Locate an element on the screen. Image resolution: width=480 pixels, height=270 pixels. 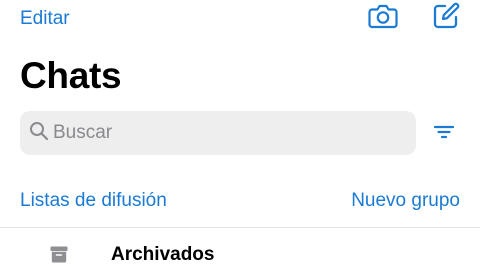
search-bar is located at coordinates (218, 133).